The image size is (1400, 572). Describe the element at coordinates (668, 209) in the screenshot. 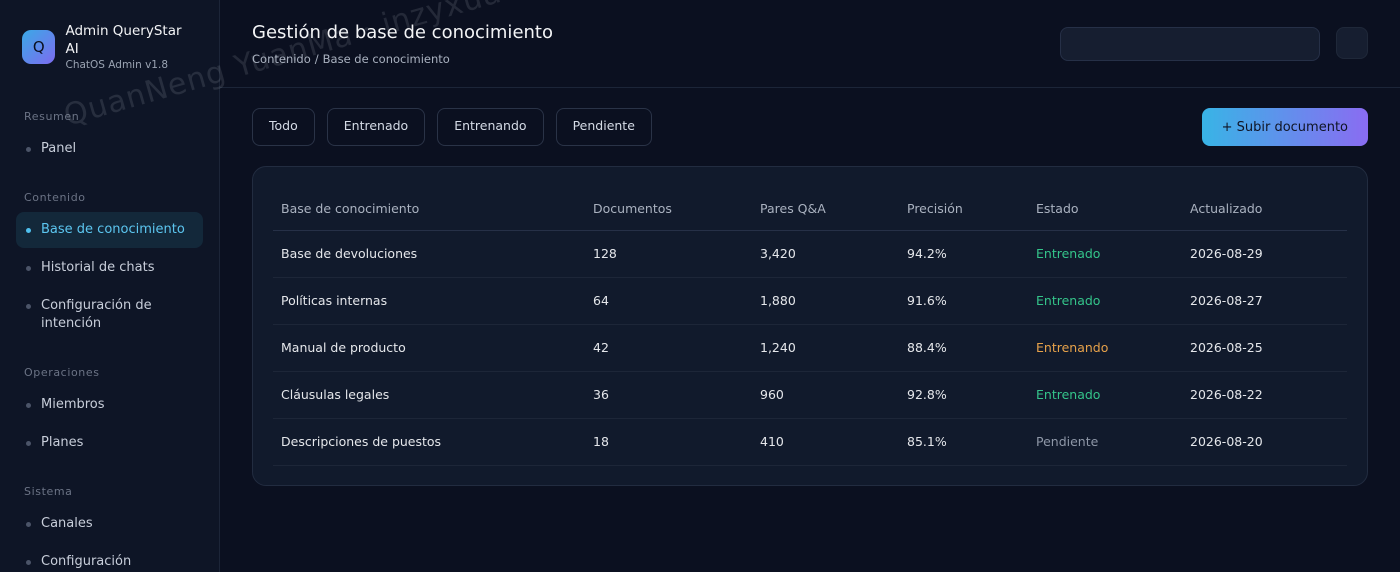

I see `column-header-documents: Documentos` at that location.